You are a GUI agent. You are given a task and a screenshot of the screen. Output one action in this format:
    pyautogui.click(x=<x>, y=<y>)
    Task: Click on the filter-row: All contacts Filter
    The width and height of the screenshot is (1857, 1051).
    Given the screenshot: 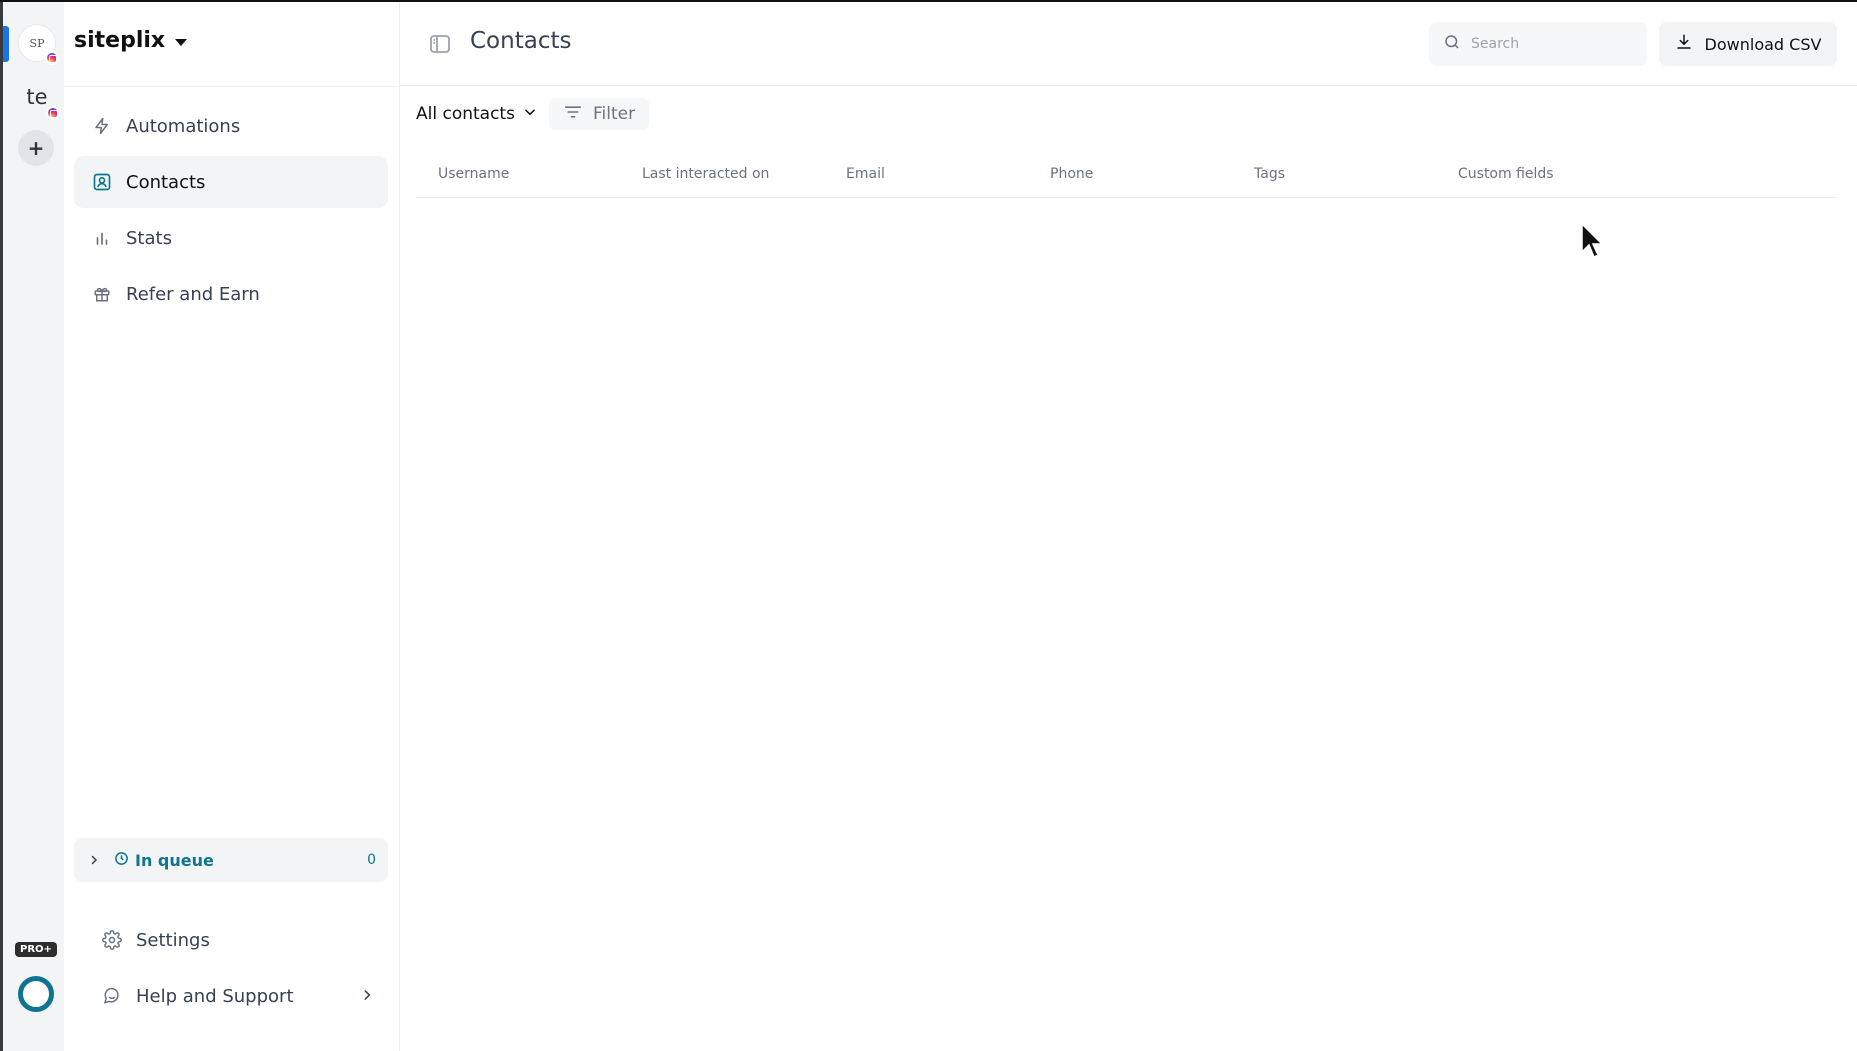 What is the action you would take?
    pyautogui.click(x=533, y=114)
    